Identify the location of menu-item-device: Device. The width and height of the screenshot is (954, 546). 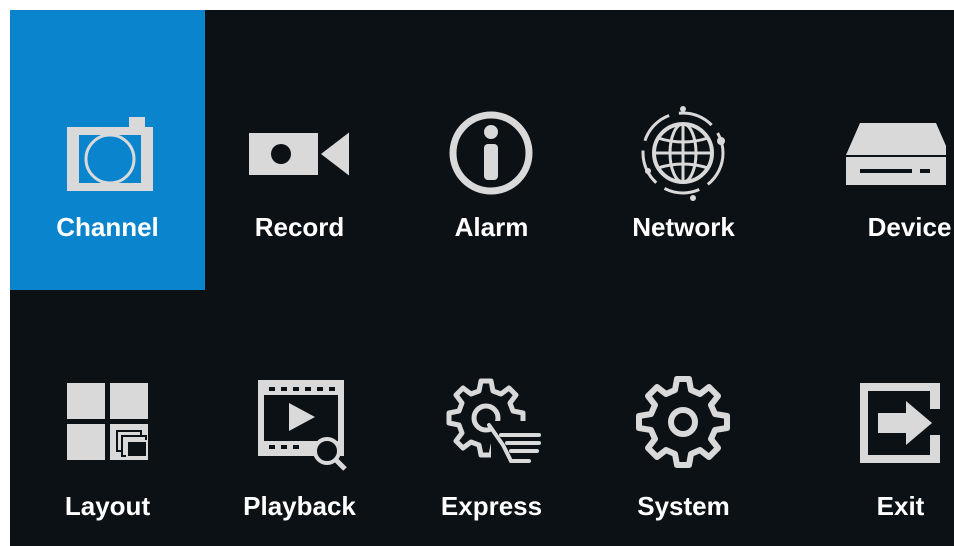
(866, 150).